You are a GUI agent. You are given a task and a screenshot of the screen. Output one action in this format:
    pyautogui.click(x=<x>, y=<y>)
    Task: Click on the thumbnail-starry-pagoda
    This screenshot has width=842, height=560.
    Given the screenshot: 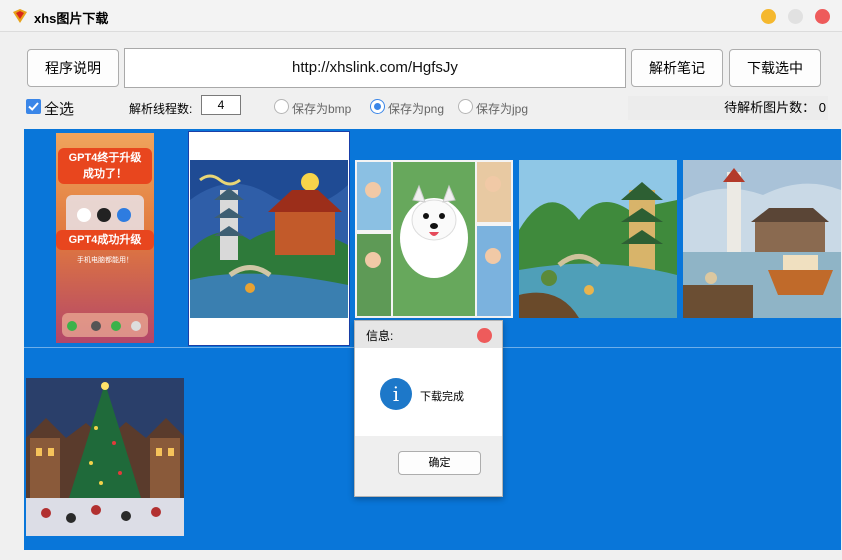 What is the action you would take?
    pyautogui.click(x=269, y=238)
    